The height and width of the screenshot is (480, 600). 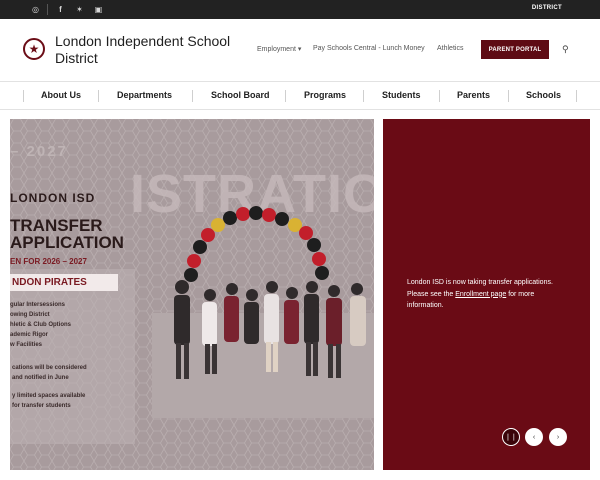 What do you see at coordinates (29, 335) in the screenshot?
I see `poster-list-item: ademic Rigor` at bounding box center [29, 335].